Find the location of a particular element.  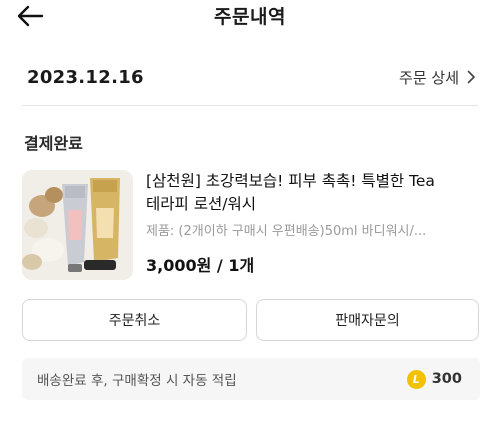

product-image is located at coordinates (77, 225).